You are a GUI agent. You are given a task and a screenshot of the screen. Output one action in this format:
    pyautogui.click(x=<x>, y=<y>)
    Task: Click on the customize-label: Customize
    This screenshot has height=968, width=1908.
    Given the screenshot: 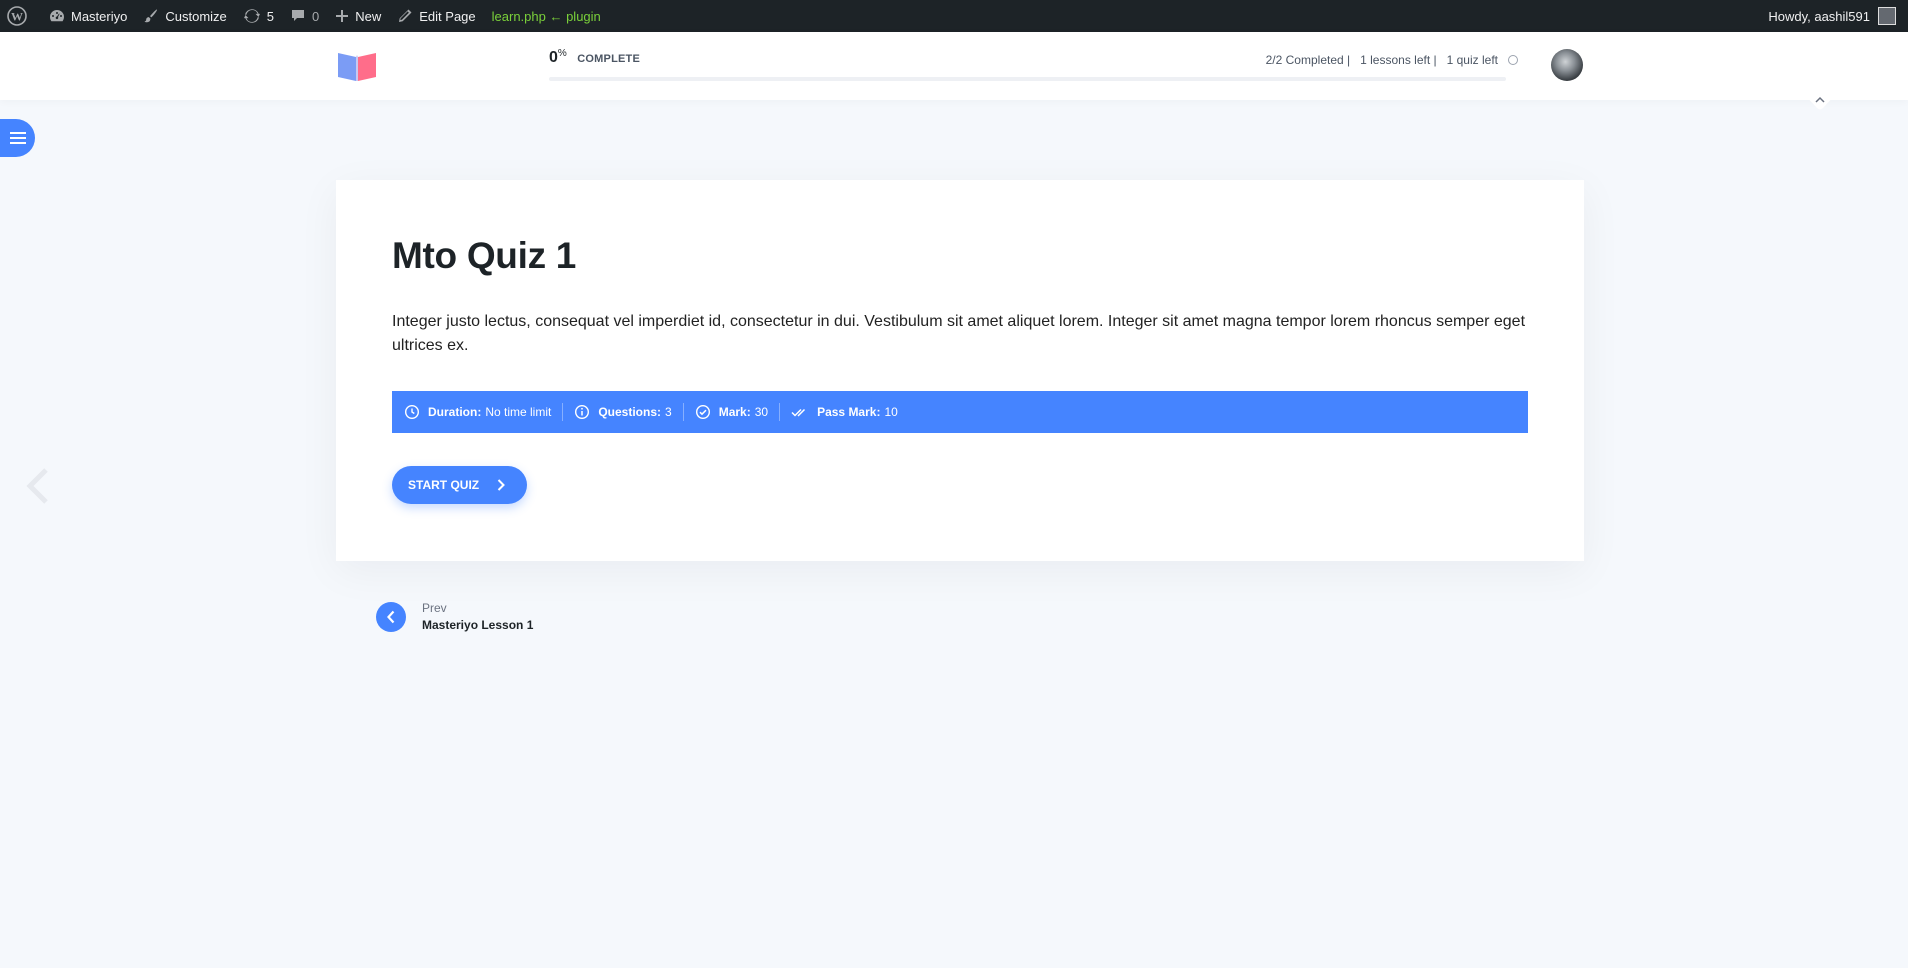 What is the action you would take?
    pyautogui.click(x=196, y=16)
    